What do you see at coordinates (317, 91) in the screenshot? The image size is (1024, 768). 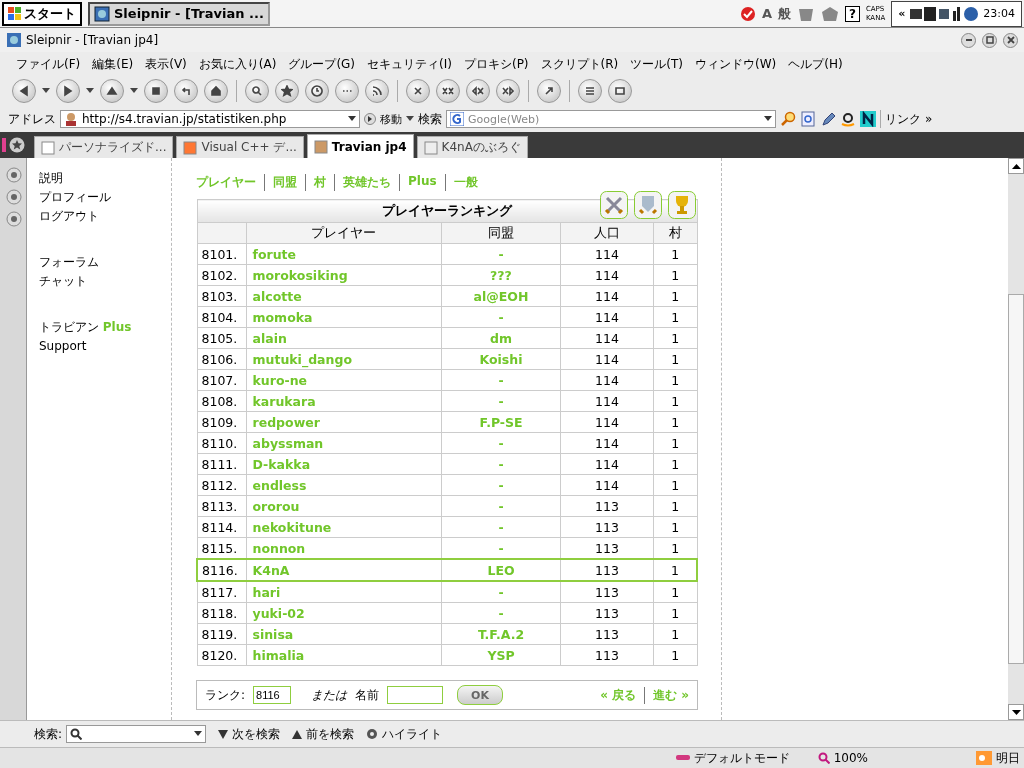 I see `history-button` at bounding box center [317, 91].